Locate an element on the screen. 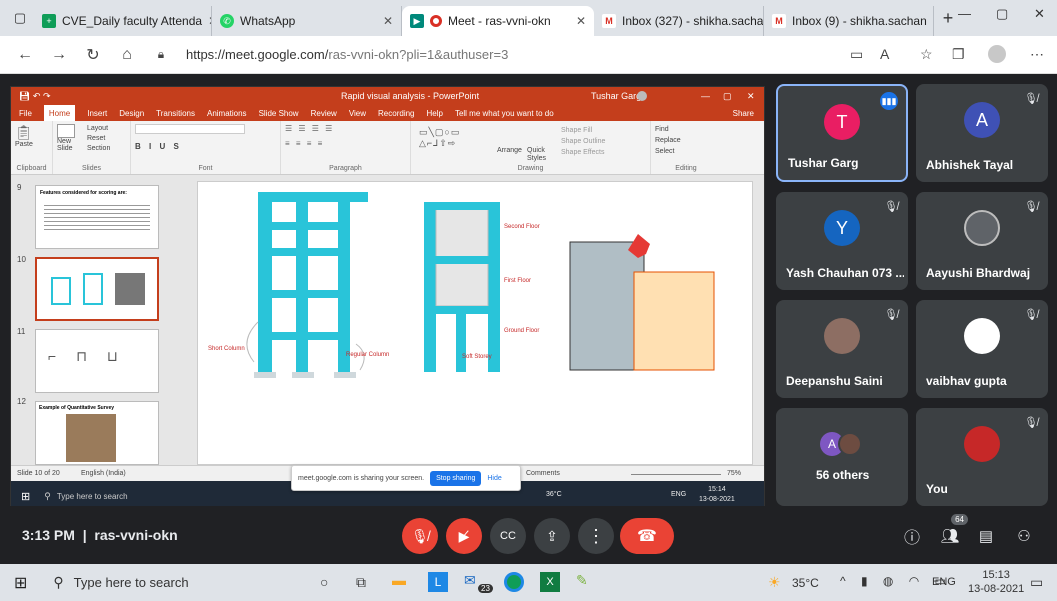 The image size is (1057, 601). layout-button: Layout is located at coordinates (98, 129).